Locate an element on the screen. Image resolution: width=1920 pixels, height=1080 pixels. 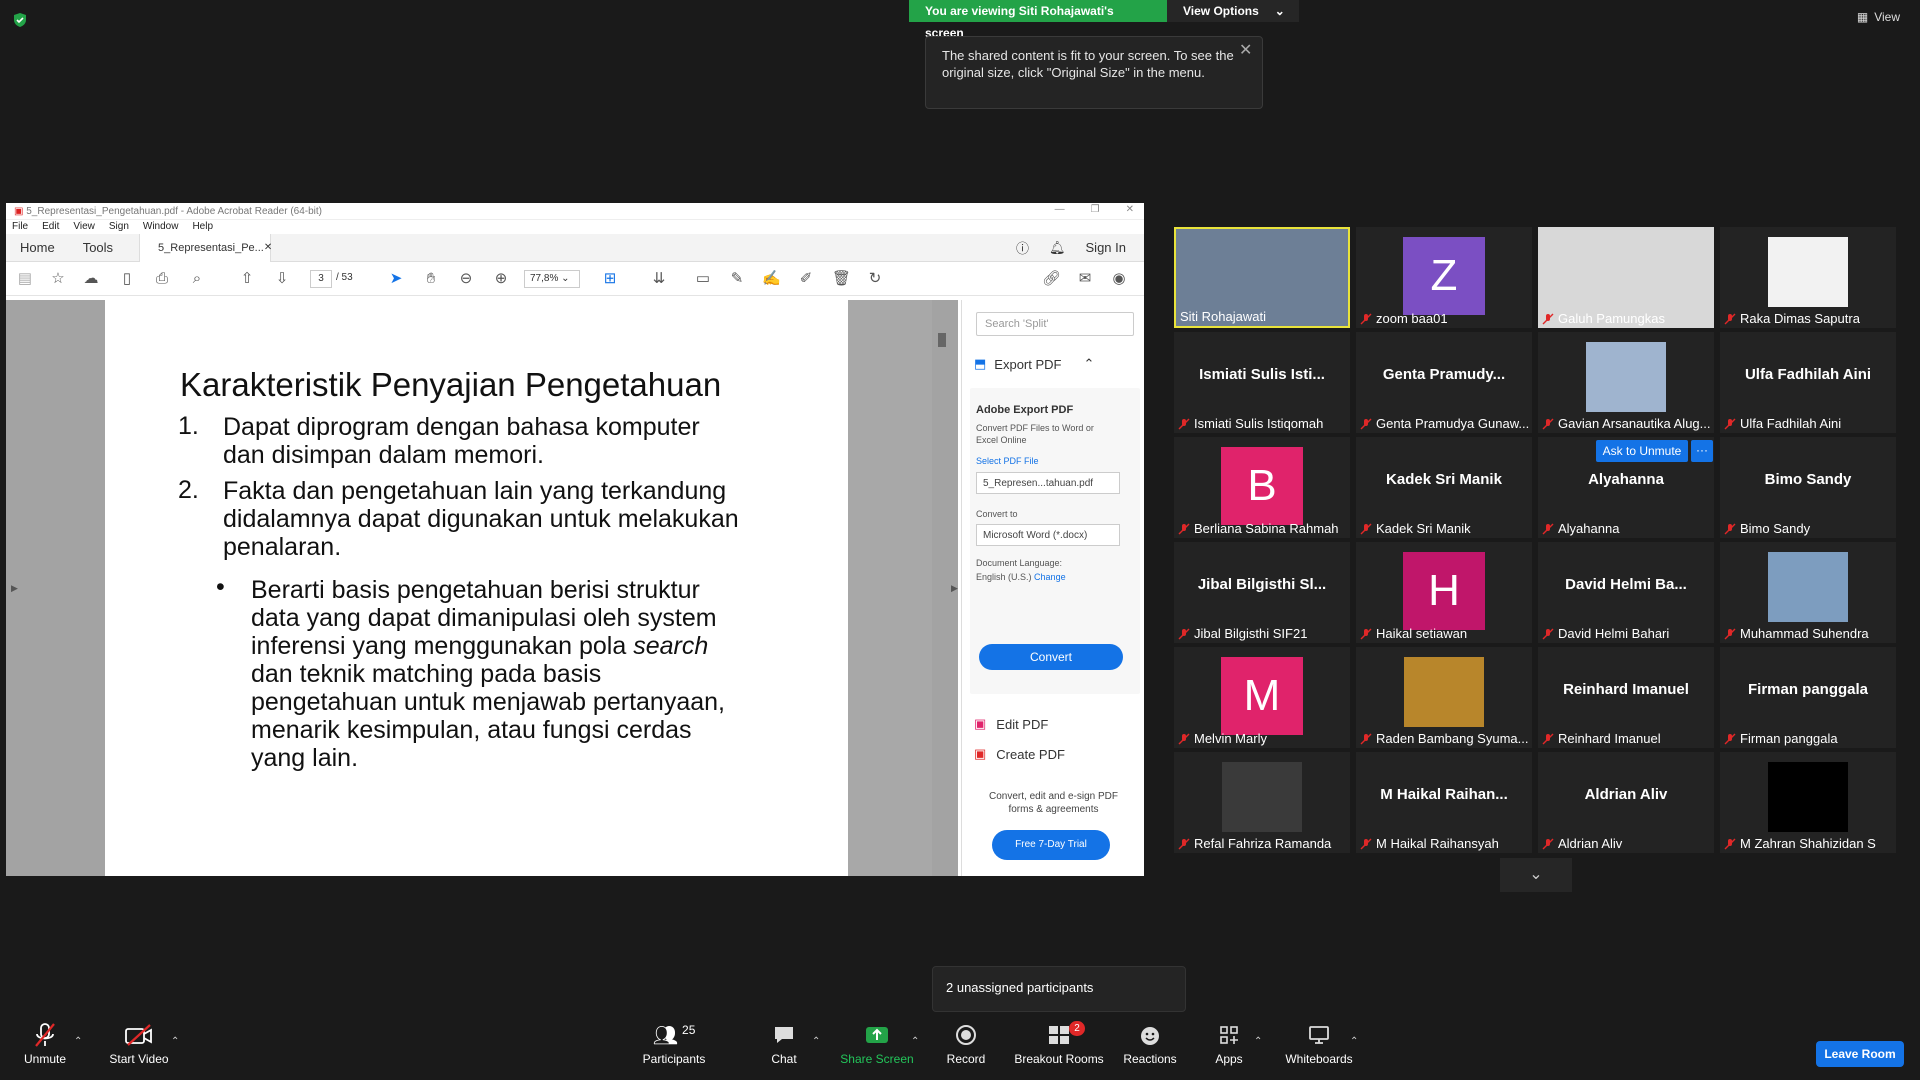
participant-tile: Refal Fahriza Ramanda is located at coordinates (1262, 802).